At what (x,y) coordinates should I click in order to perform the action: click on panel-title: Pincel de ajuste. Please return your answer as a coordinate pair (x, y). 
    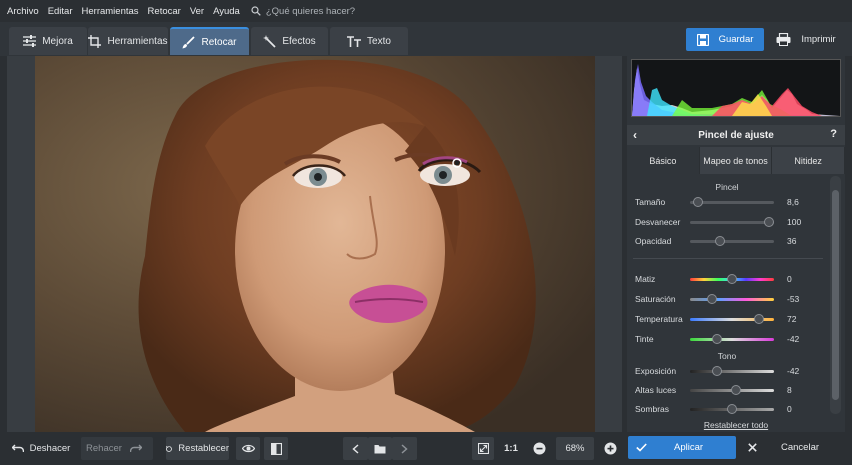
    Looking at the image, I should click on (736, 135).